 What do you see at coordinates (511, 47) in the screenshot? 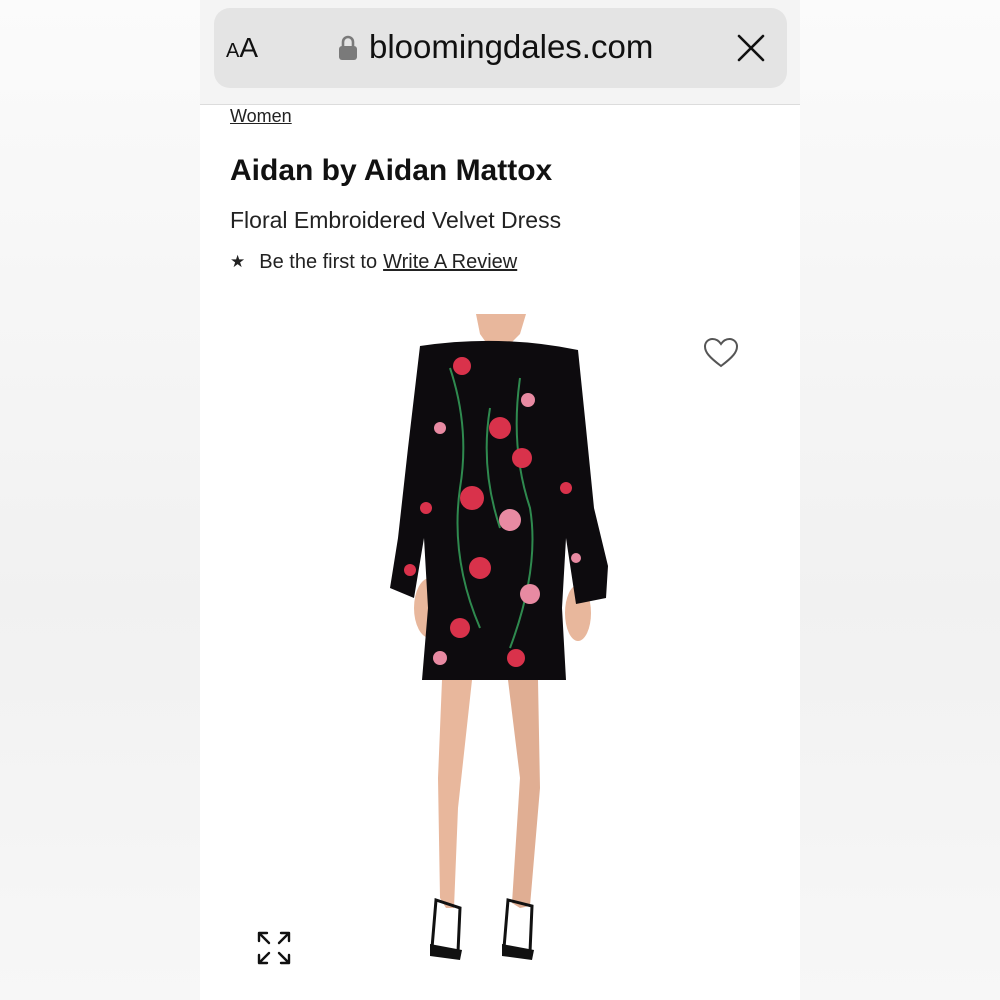
I see `url-text: bloomingdales.com` at bounding box center [511, 47].